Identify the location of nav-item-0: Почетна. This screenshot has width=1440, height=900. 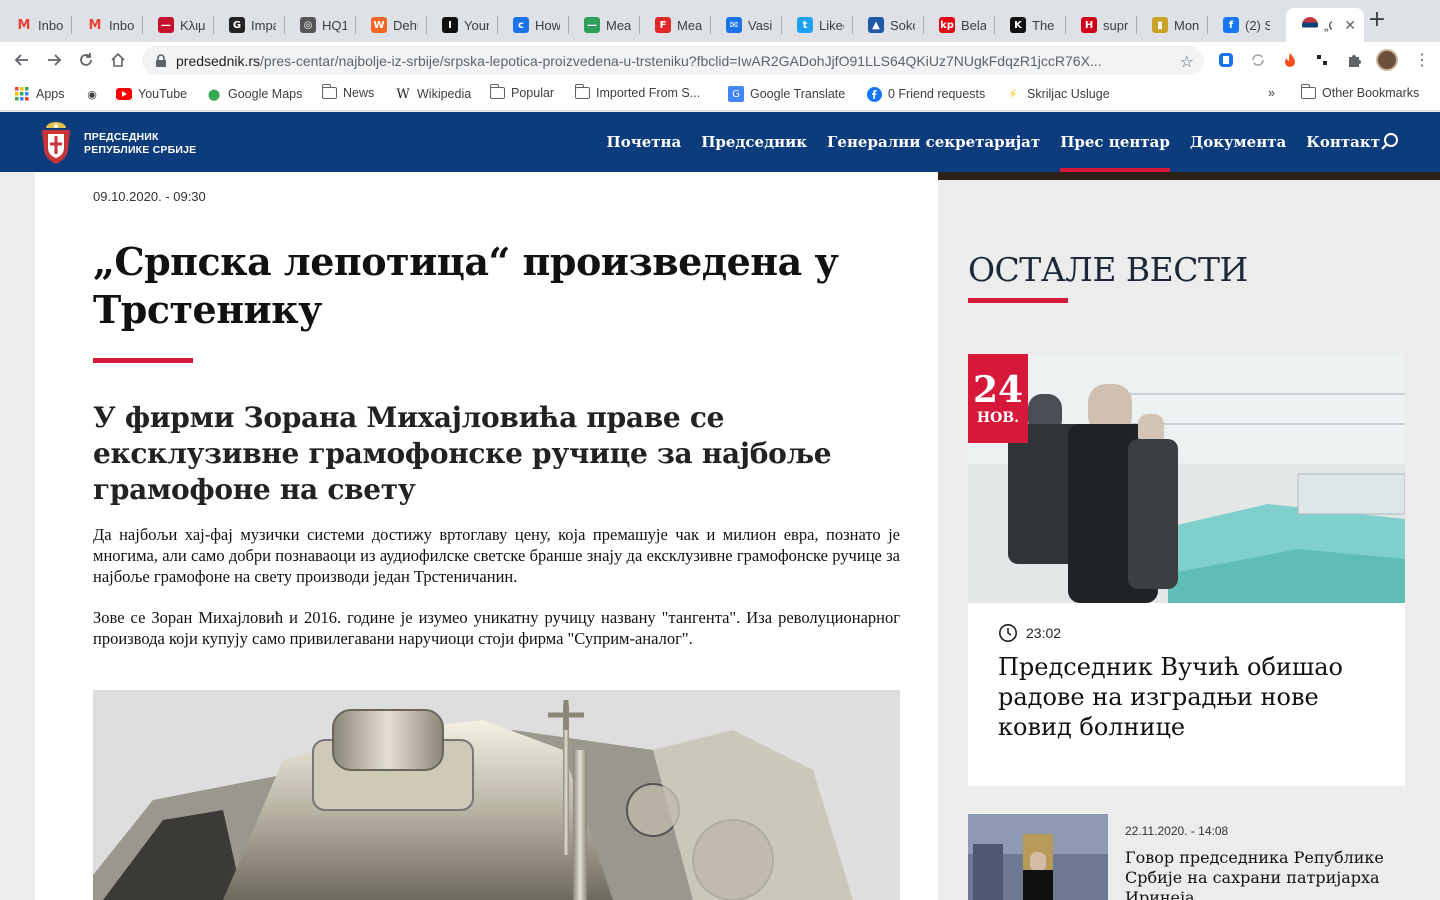
(644, 142).